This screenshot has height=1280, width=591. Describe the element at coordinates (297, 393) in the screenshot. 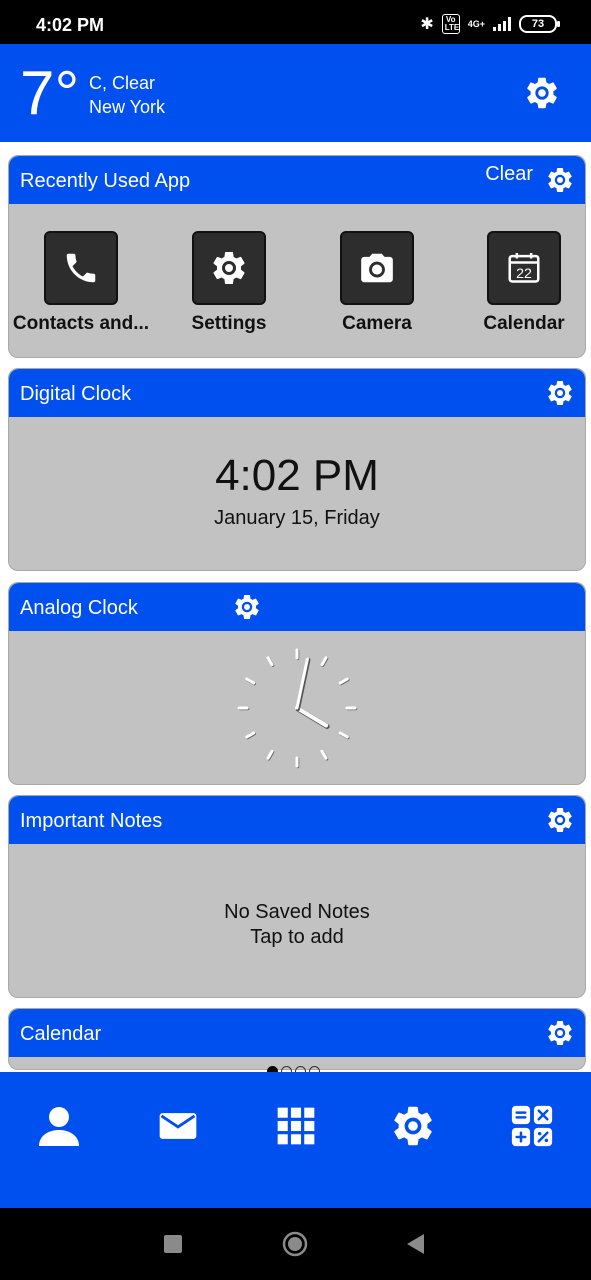

I see `digital-clock-header: Digital Clock` at that location.